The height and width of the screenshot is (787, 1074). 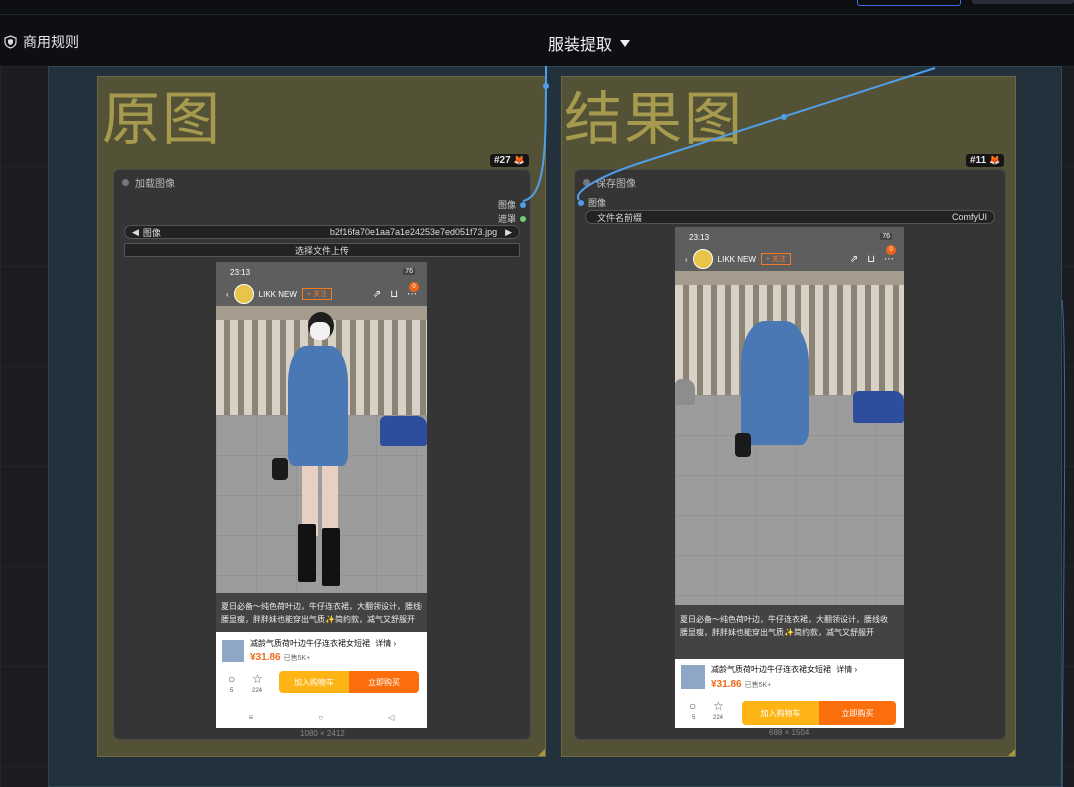 I want to click on top-outline-button, so click(x=909, y=3).